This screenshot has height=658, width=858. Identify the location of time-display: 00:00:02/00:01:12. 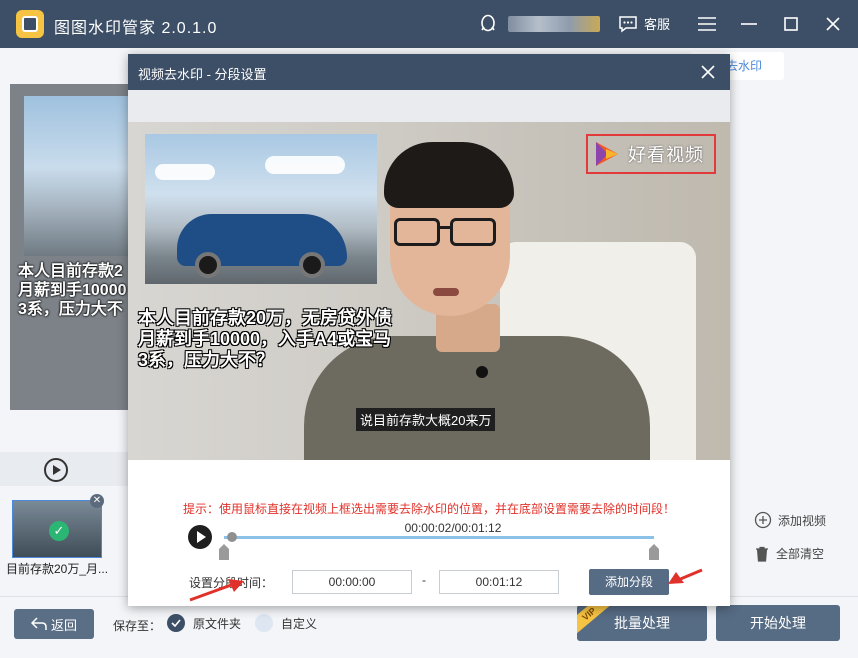
(453, 528).